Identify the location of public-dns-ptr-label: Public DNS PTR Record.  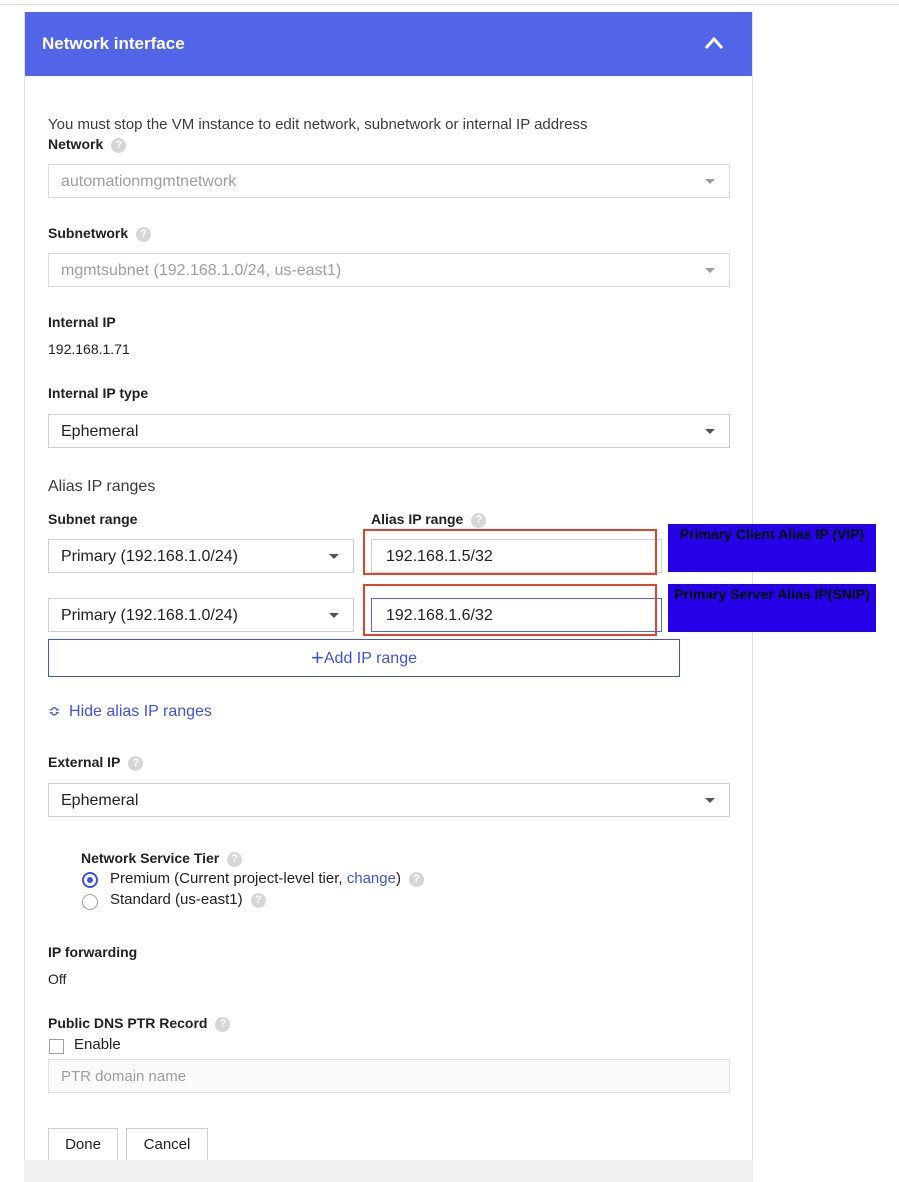
(128, 1023).